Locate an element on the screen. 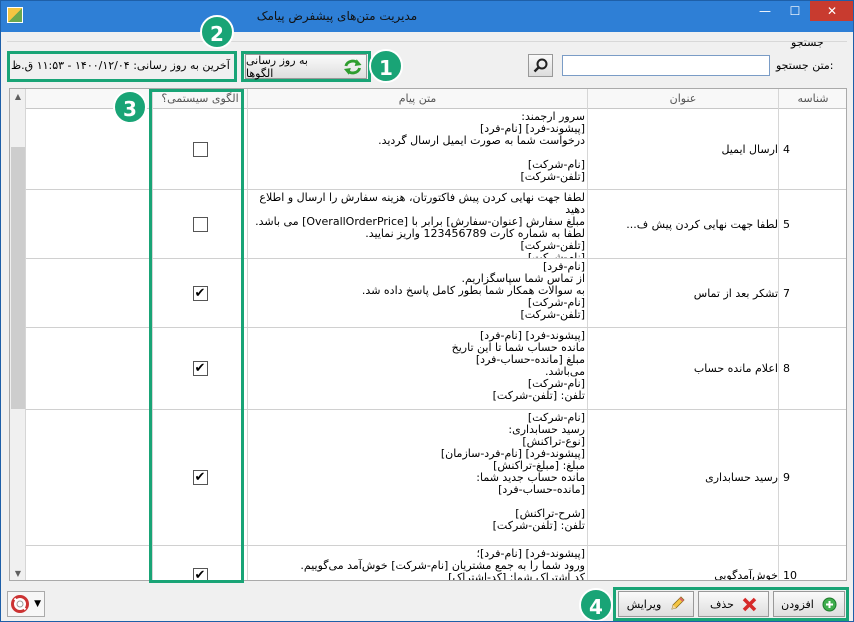 The width and height of the screenshot is (854, 622). search-input is located at coordinates (666, 65).